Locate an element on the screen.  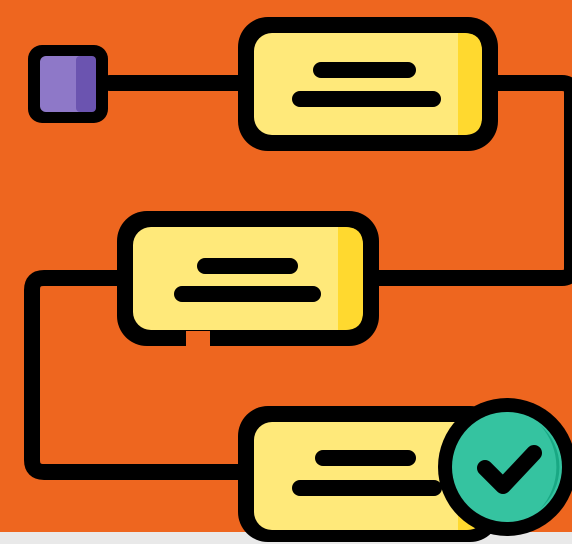
middle-card is located at coordinates (248, 278).